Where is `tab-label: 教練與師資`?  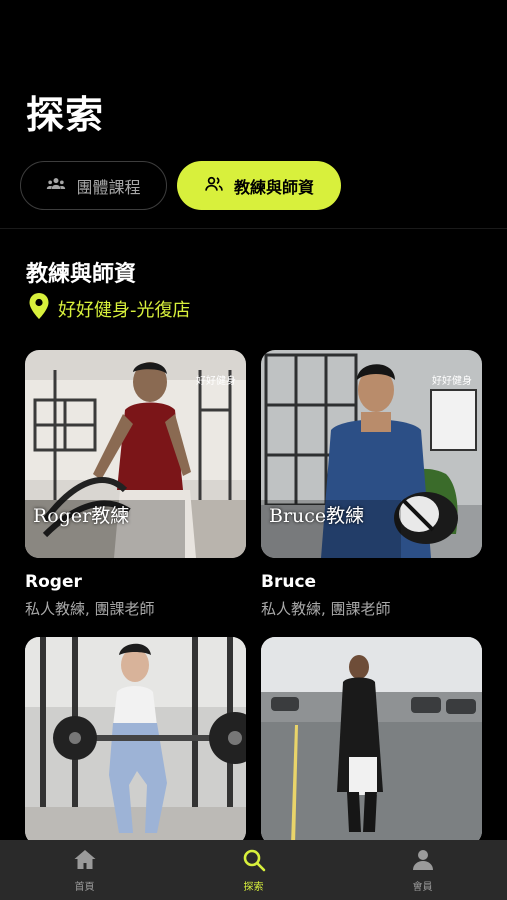 tab-label: 教練與師資 is located at coordinates (273, 187).